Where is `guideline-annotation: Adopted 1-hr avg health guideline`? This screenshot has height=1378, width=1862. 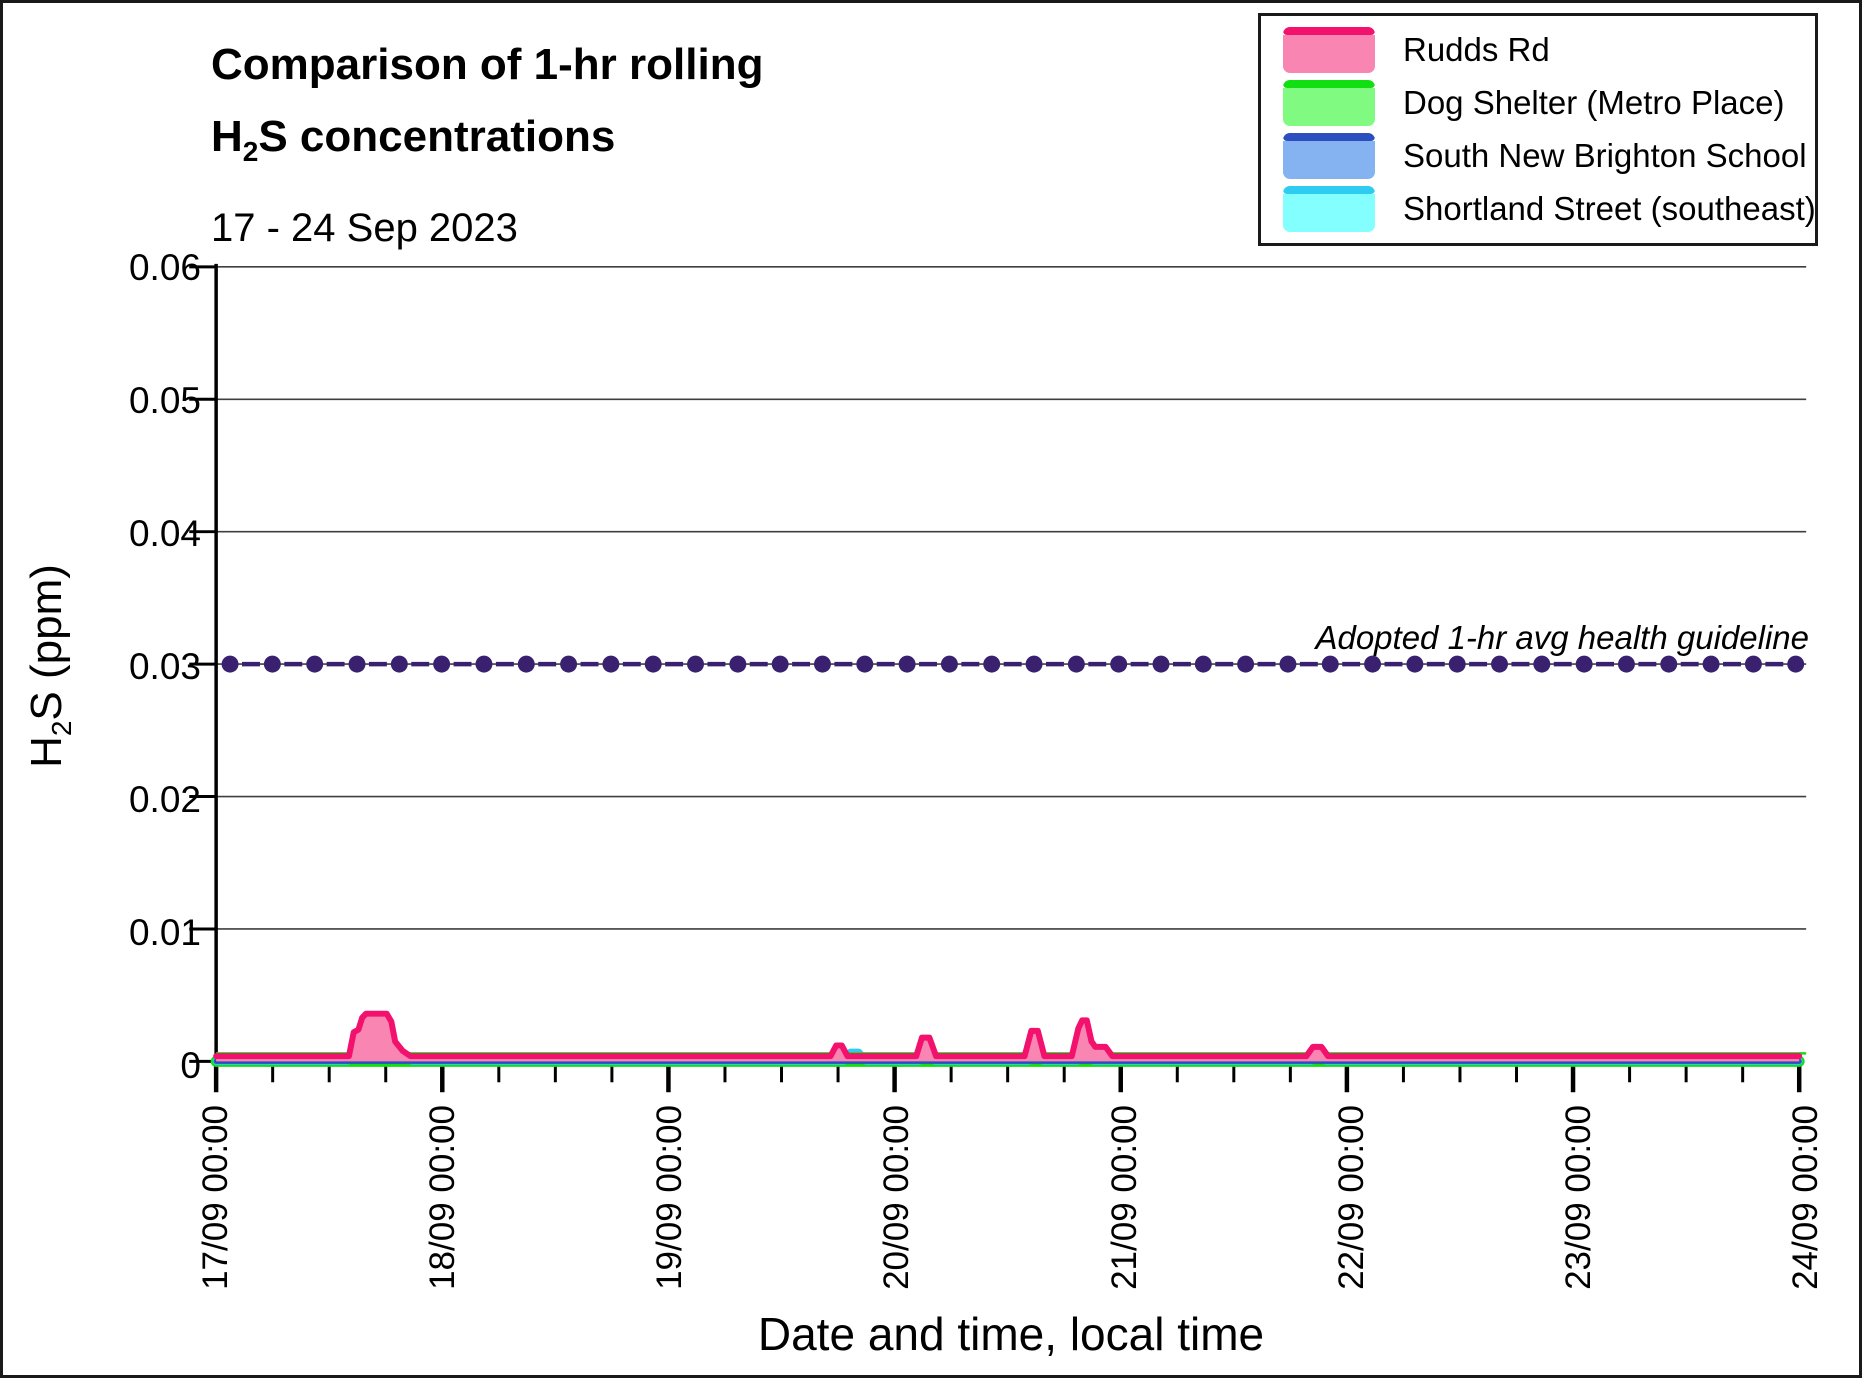 guideline-annotation: Adopted 1-hr avg health guideline is located at coordinates (1562, 637).